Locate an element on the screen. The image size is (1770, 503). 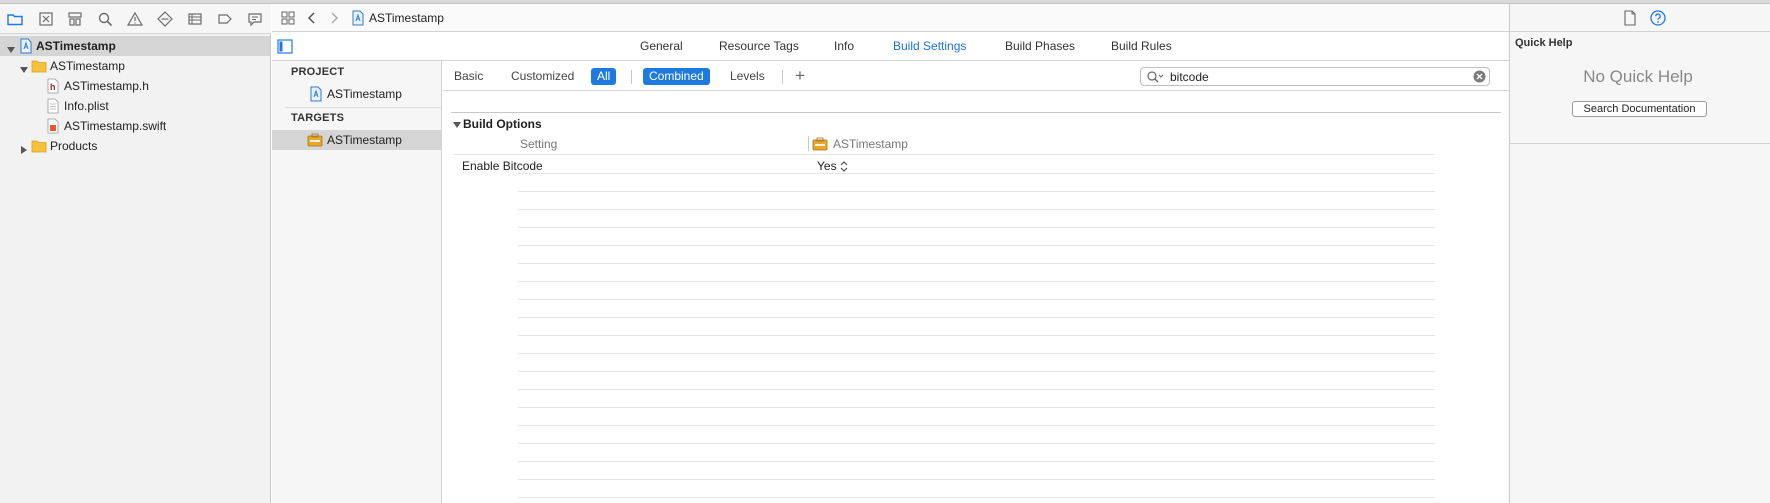
disclosure-closed-icon is located at coordinates (24, 147).